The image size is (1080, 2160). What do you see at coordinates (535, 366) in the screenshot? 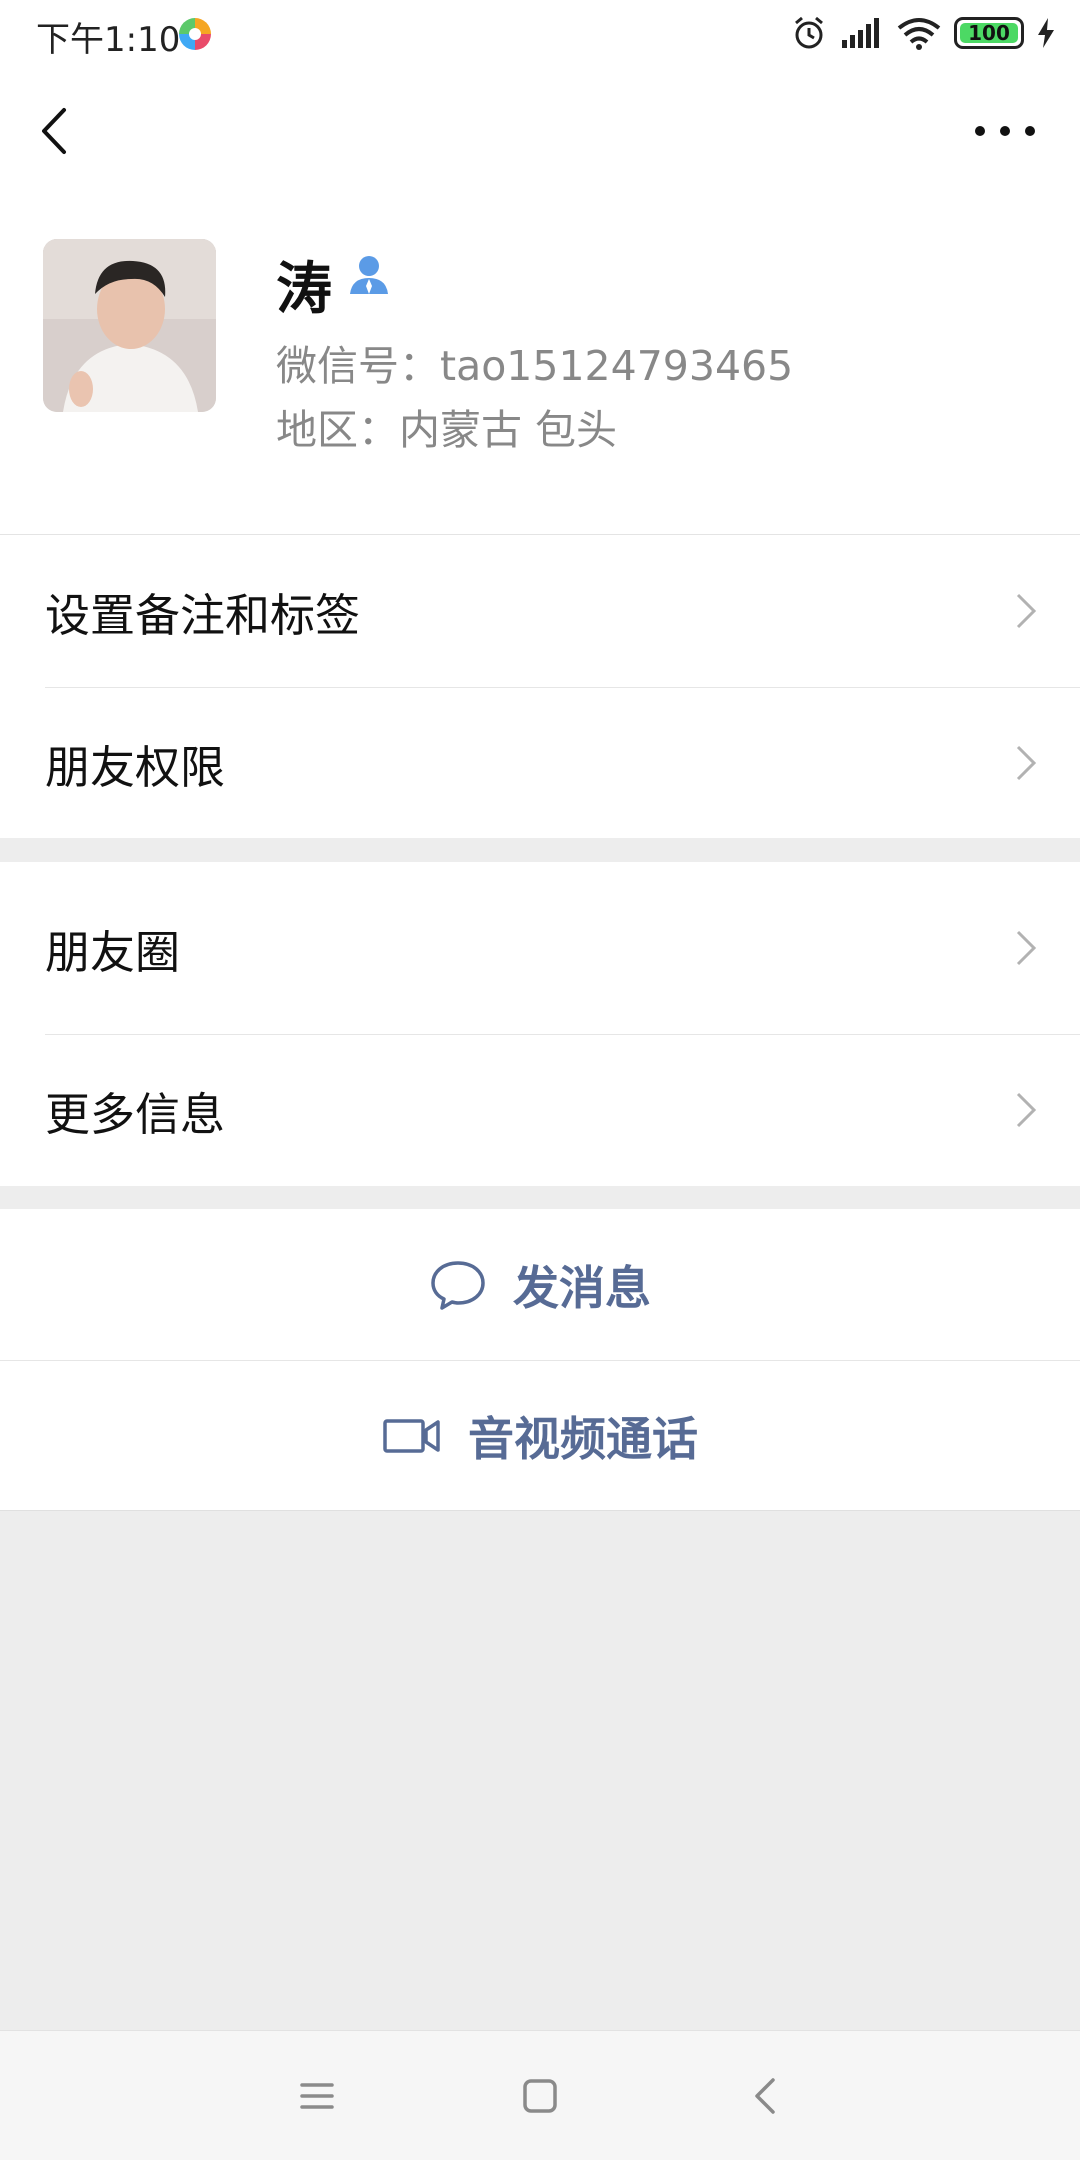
I see `wechat-id: 微信号：tao15124793465` at bounding box center [535, 366].